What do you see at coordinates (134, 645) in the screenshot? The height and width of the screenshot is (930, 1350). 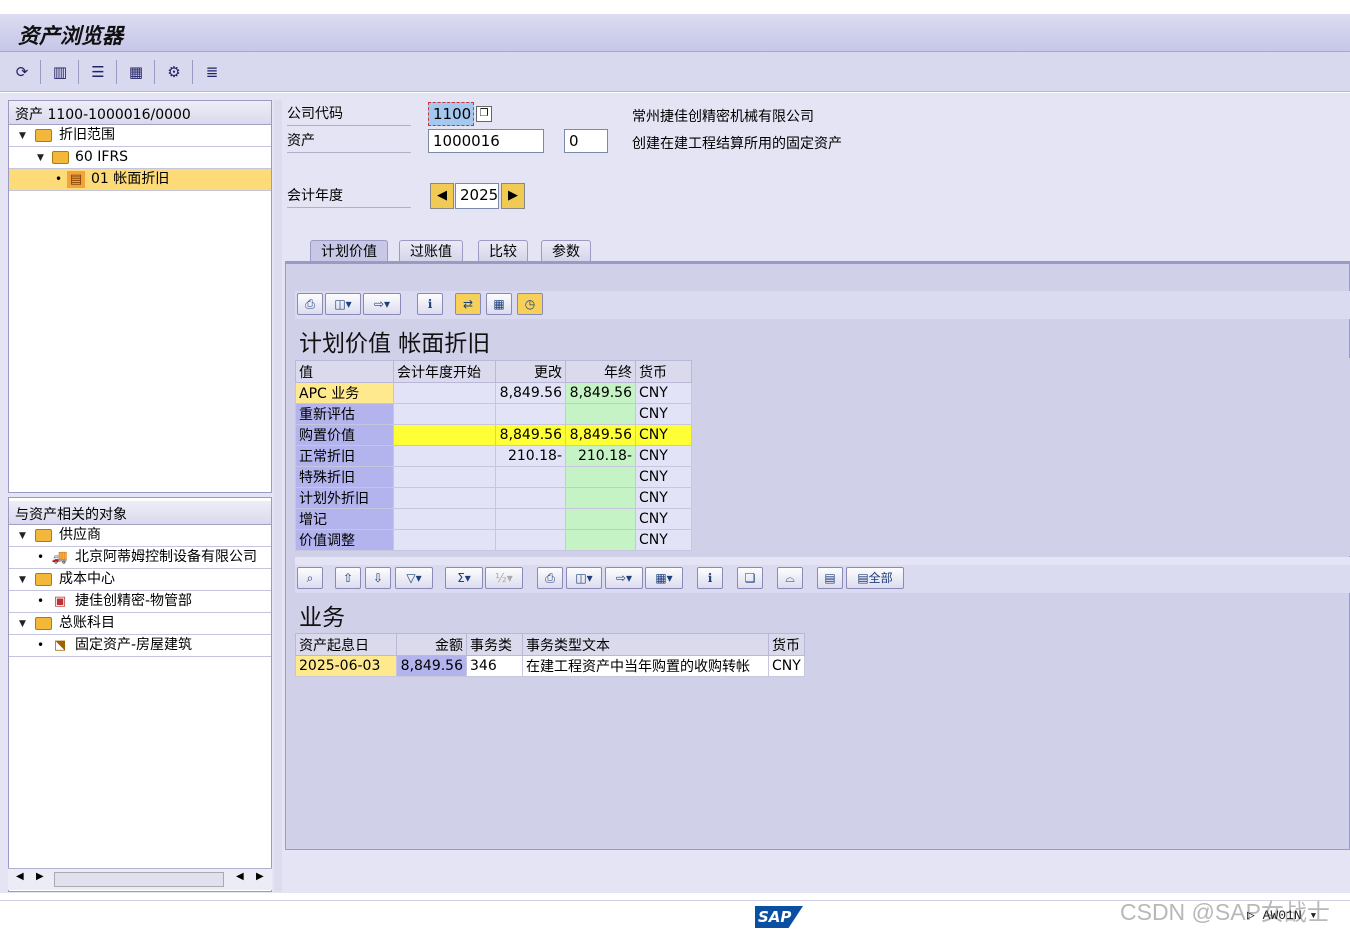 I see `tree-node-label: 固定资产-房屋建筑` at bounding box center [134, 645].